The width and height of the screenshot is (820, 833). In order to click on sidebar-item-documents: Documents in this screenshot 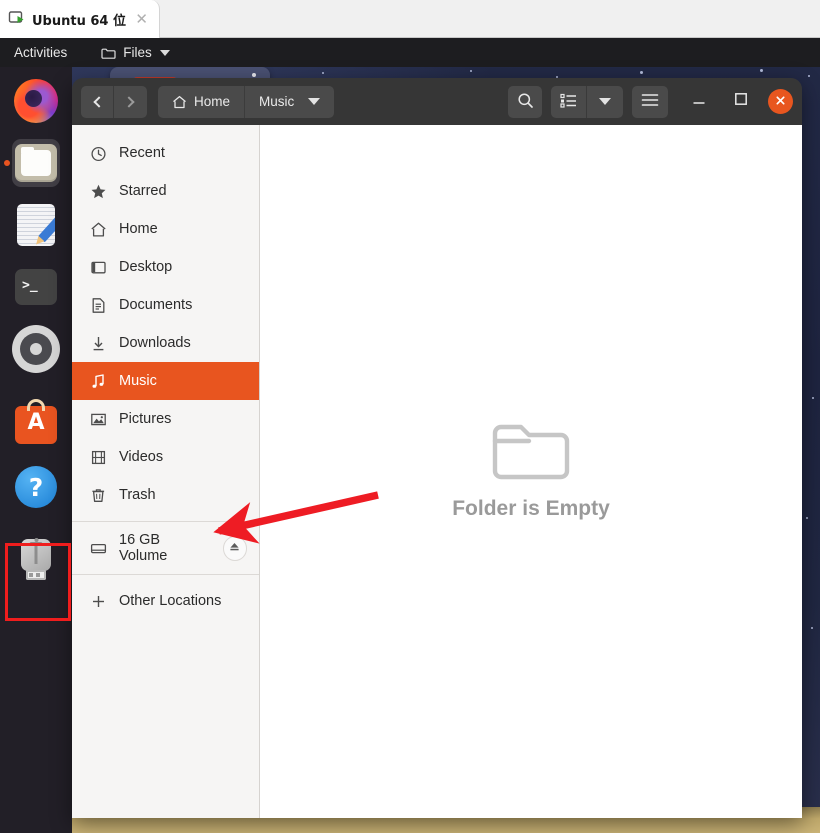, I will do `click(165, 305)`.